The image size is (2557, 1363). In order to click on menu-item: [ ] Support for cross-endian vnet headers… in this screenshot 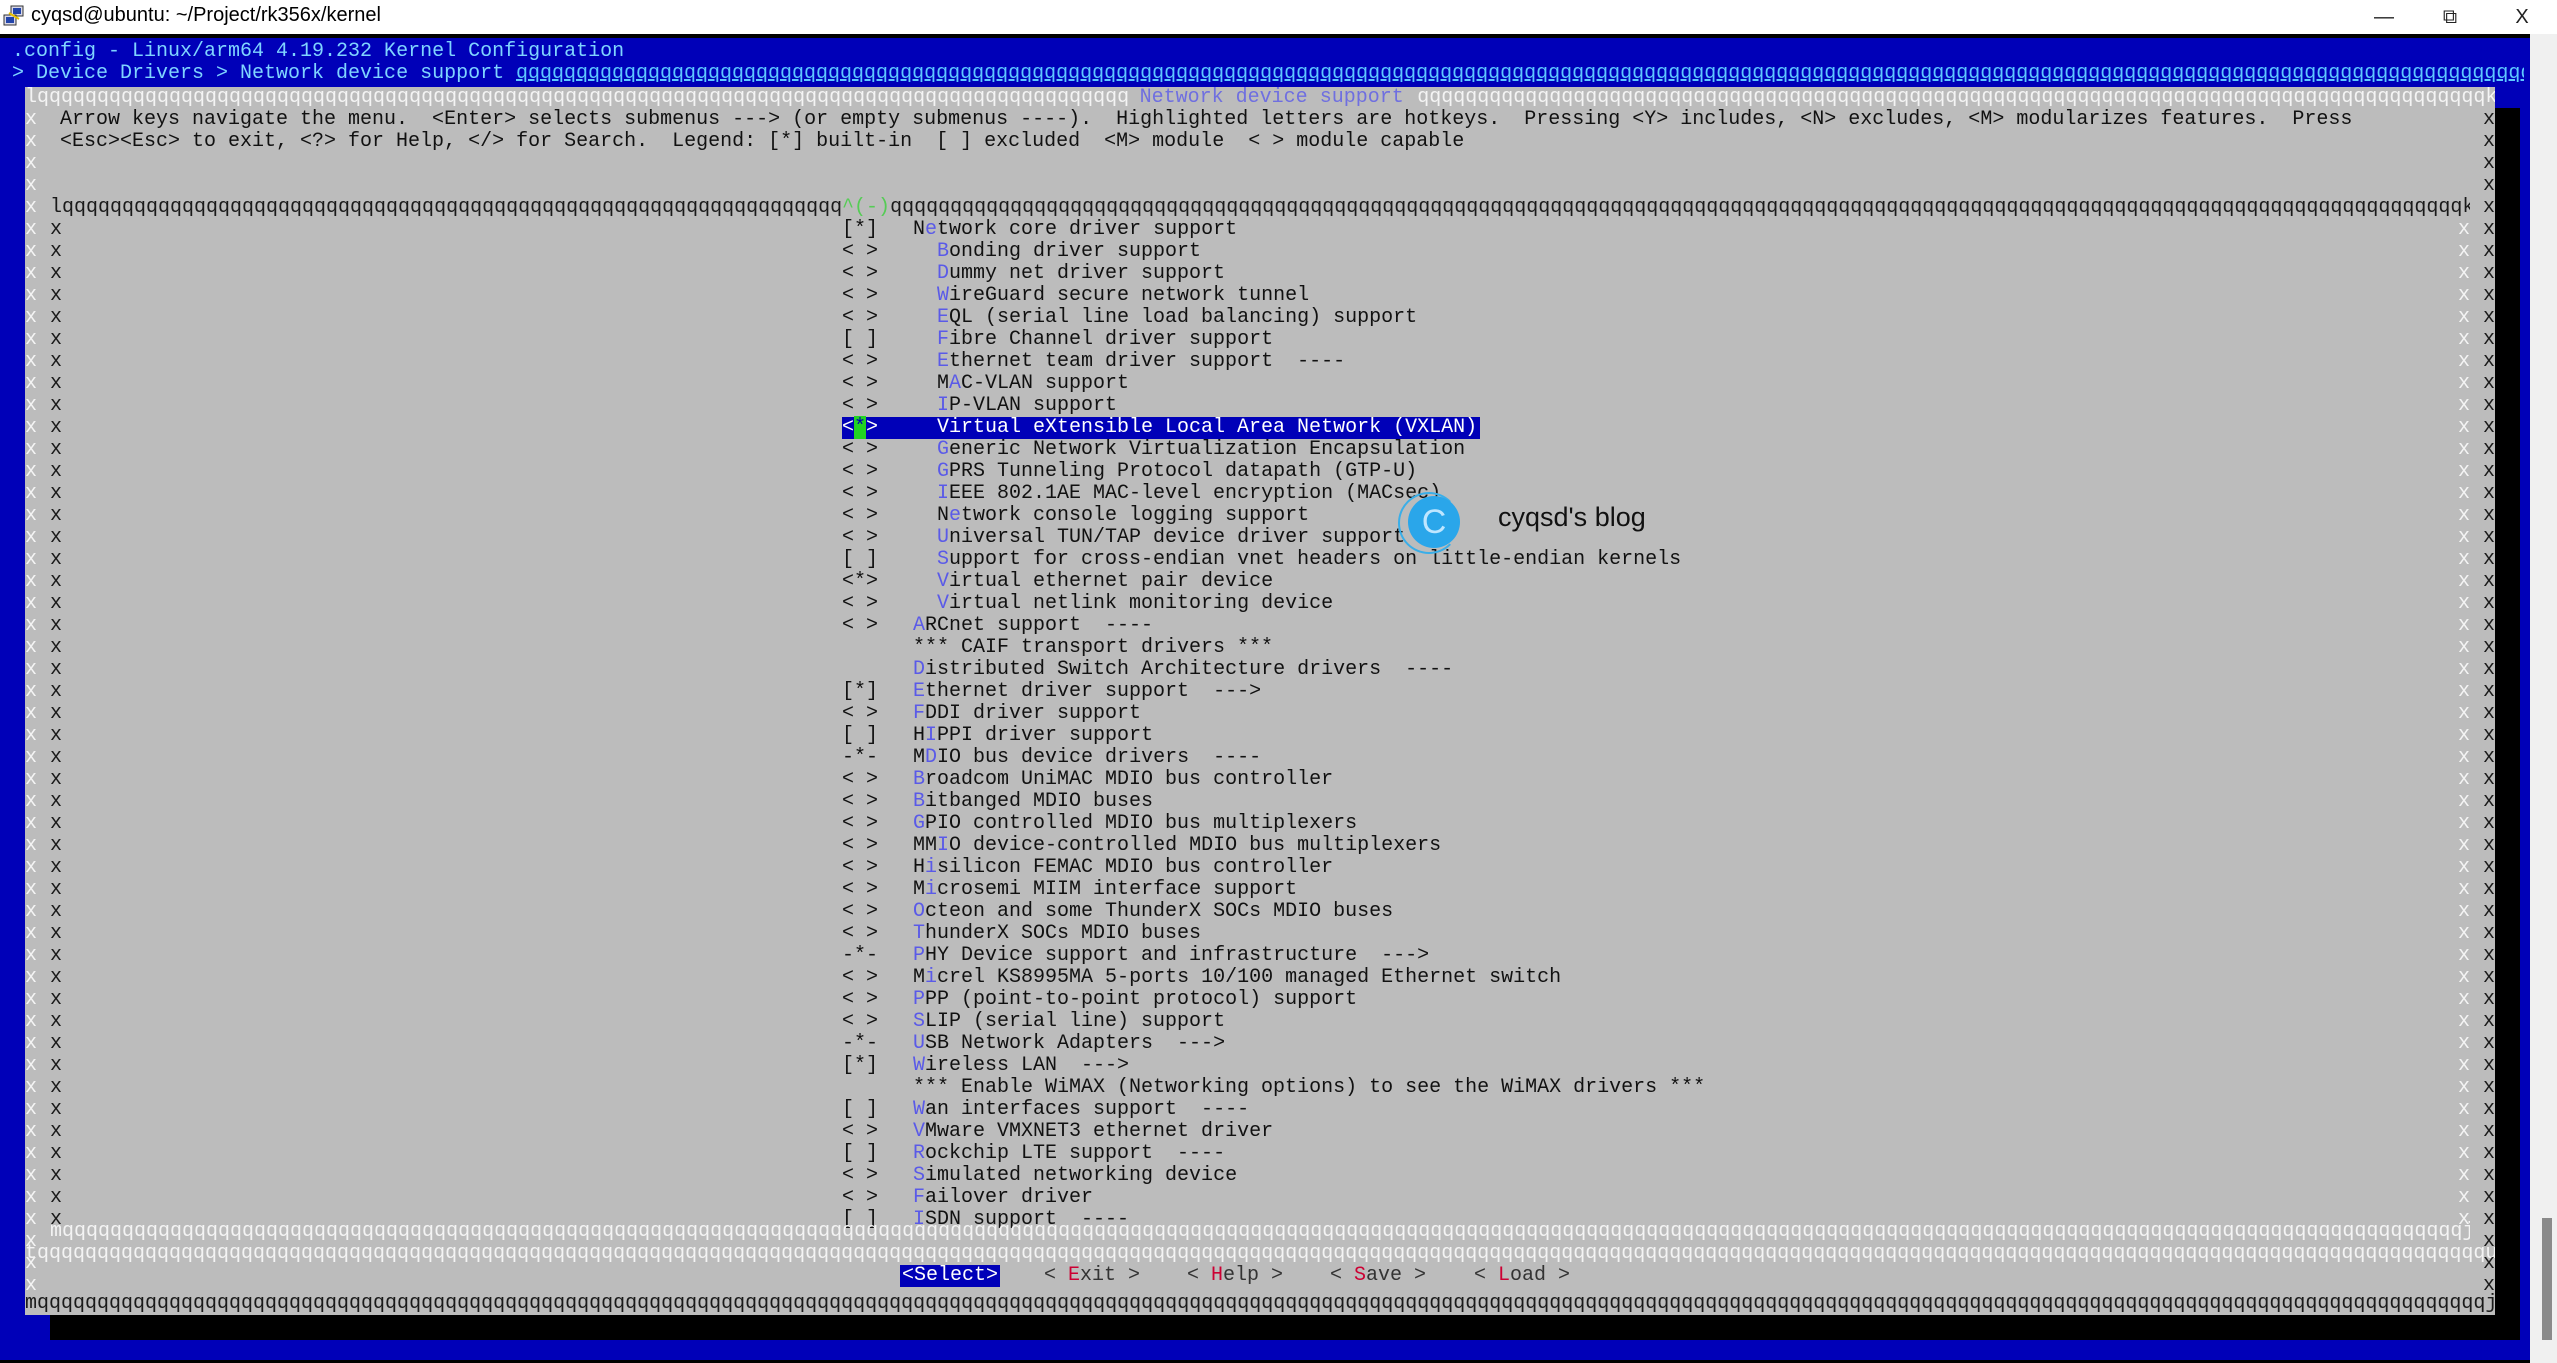, I will do `click(1260, 560)`.